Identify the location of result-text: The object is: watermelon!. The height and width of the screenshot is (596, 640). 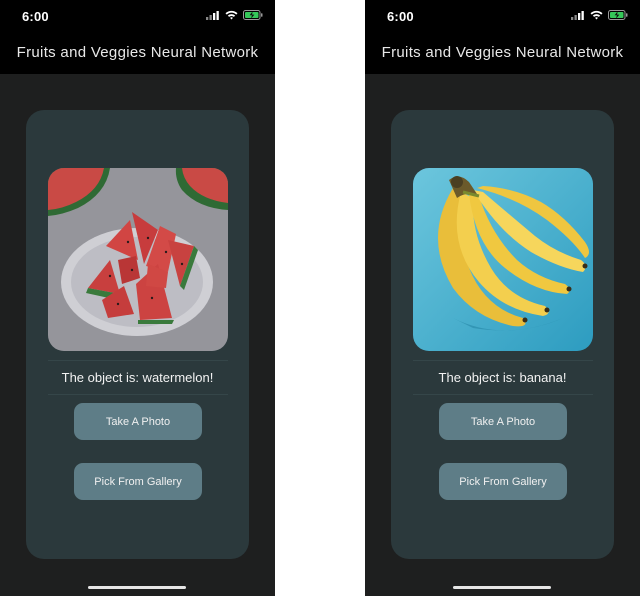
(137, 377).